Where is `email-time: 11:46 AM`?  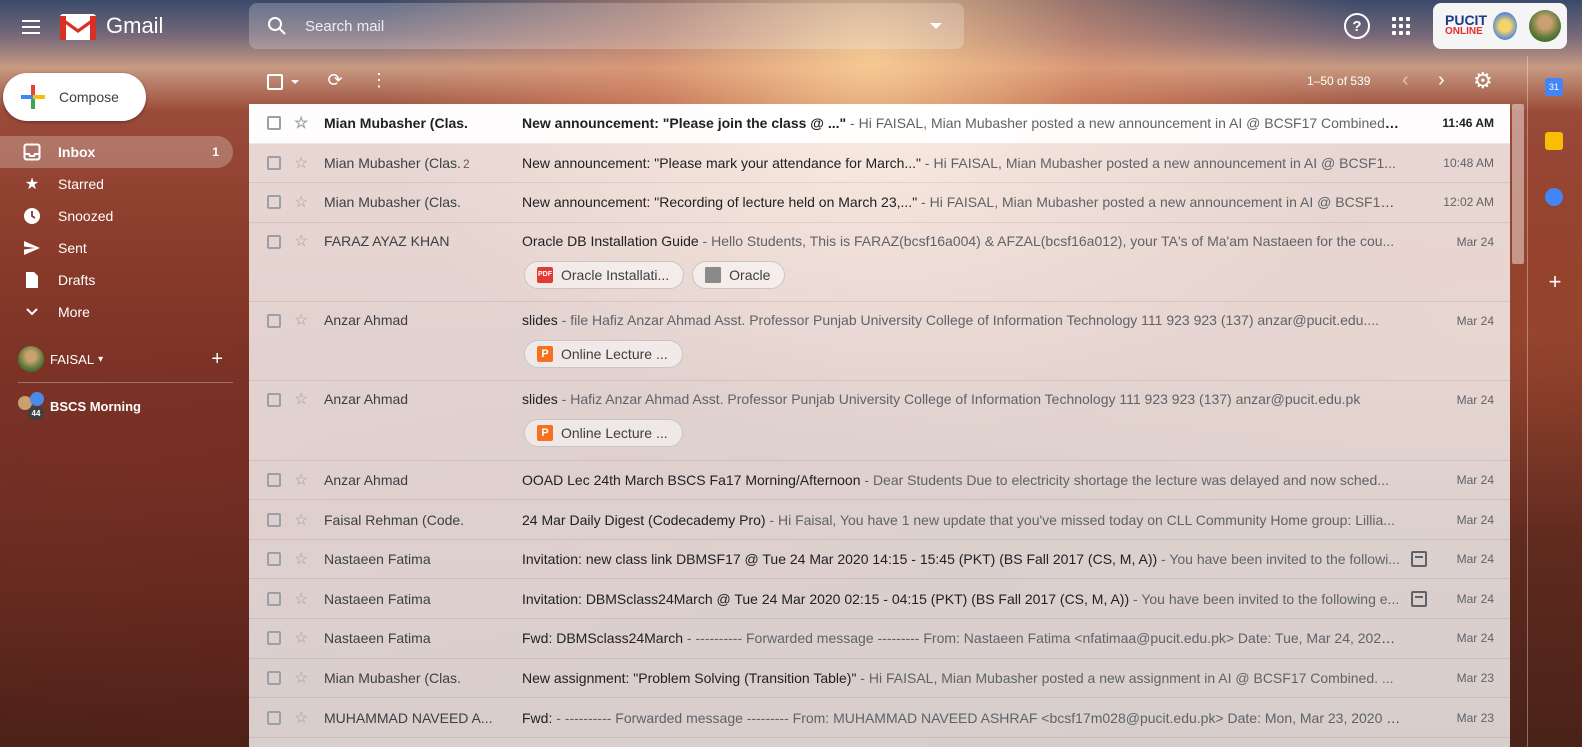
email-time: 11:46 AM is located at coordinates (1468, 123).